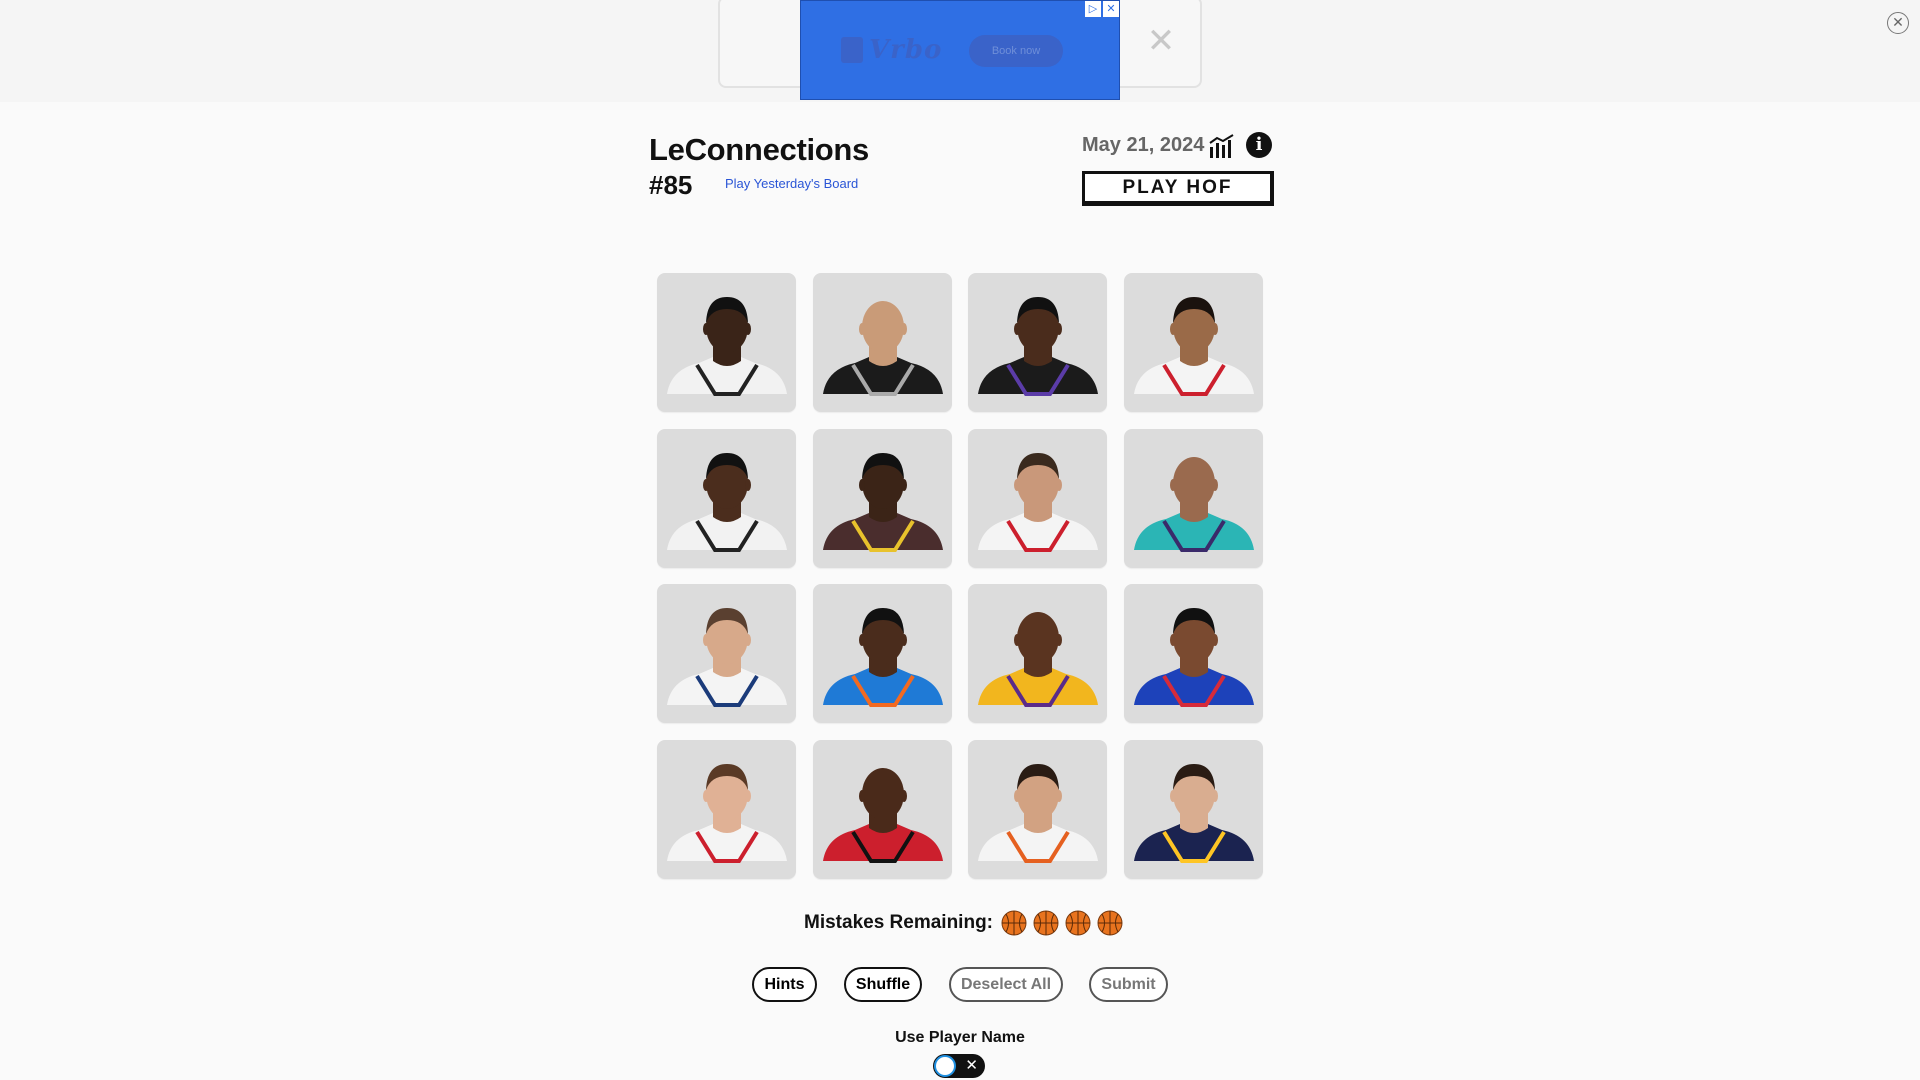  Describe the element at coordinates (906, 50) in the screenshot. I see `ad-brand: Vrbo` at that location.